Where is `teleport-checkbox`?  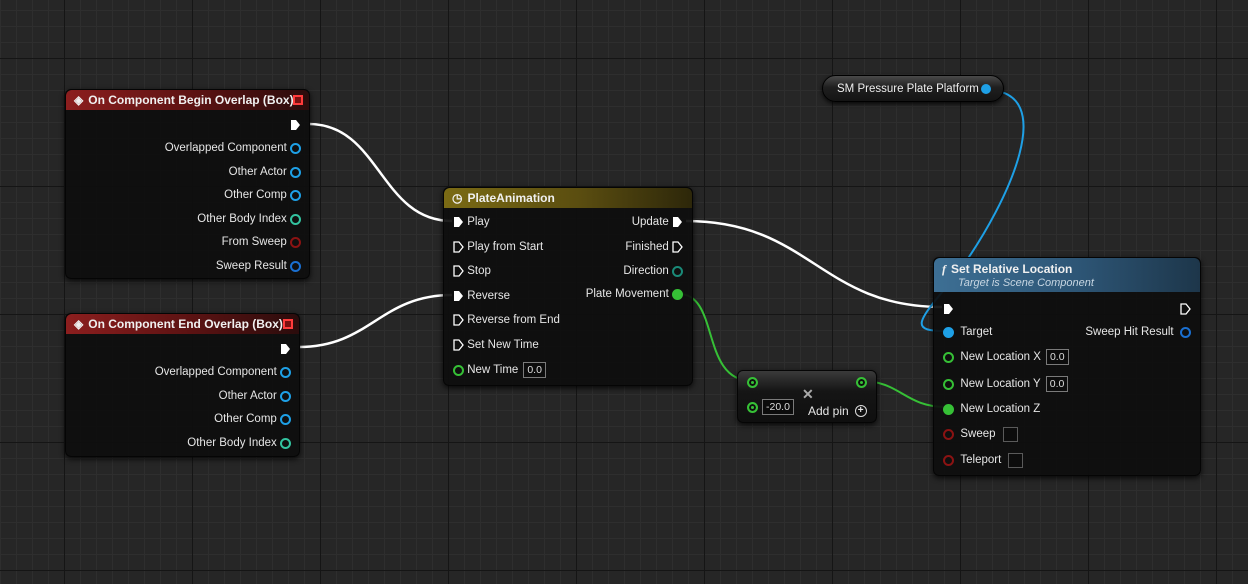 teleport-checkbox is located at coordinates (1016, 460).